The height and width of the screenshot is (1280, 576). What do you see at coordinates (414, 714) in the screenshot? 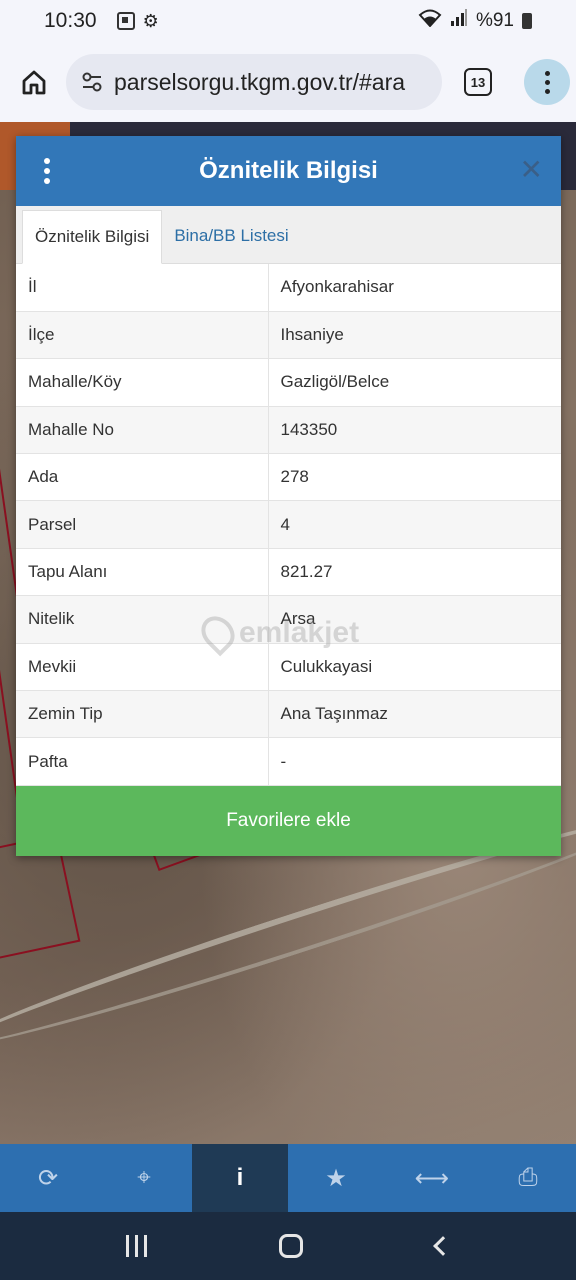
I see `attribute-value: Ana Taşınmaz` at bounding box center [414, 714].